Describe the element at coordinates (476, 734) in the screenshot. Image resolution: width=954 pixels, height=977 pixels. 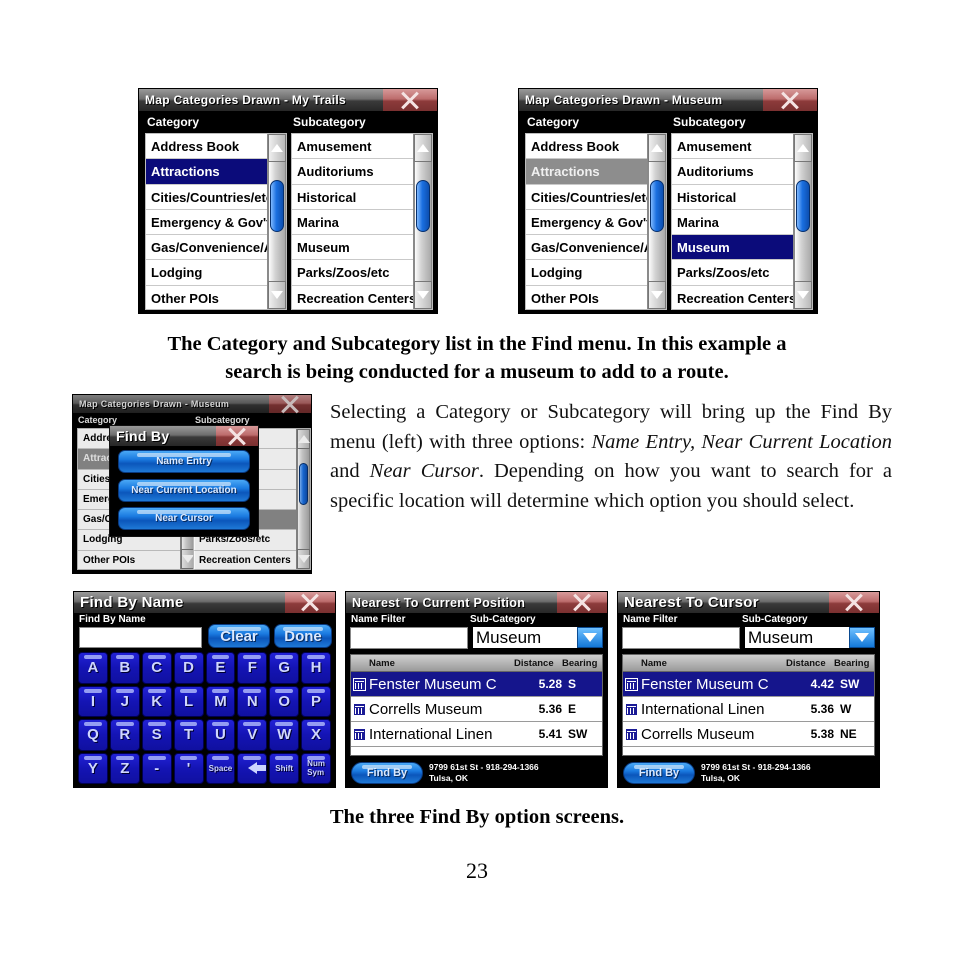
I see `result-row: International Linen 5.41 SW` at that location.